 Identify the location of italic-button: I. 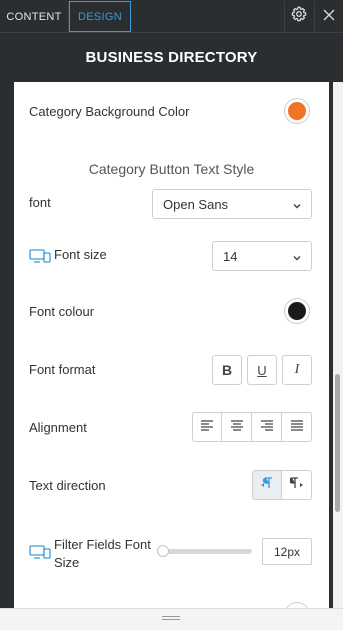
(297, 370).